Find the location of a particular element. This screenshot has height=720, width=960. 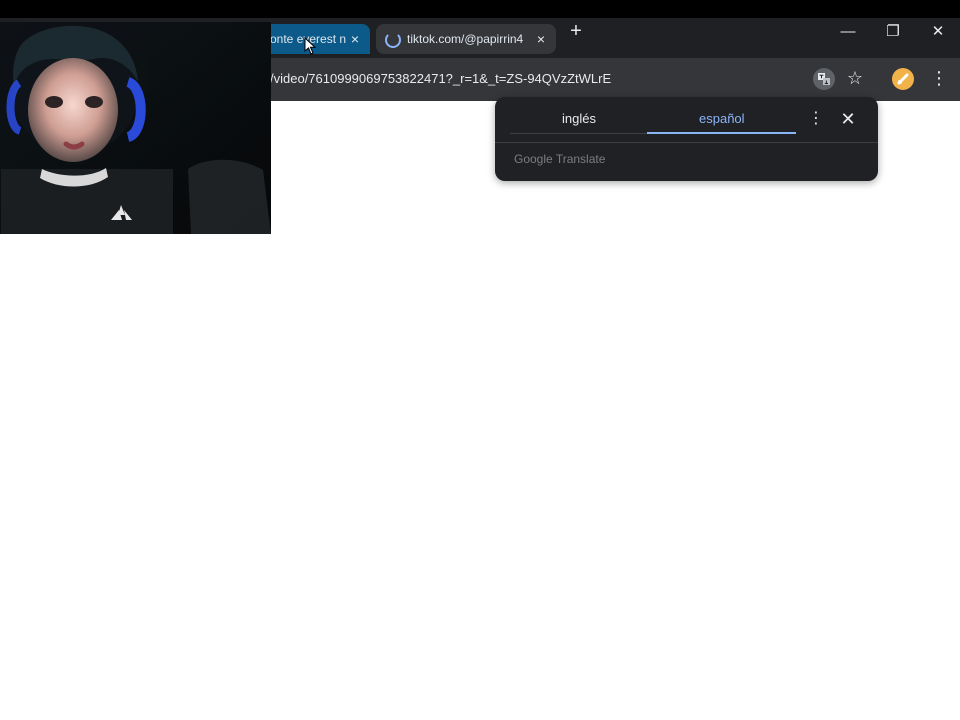

minimize-icon: — is located at coordinates (848, 32).